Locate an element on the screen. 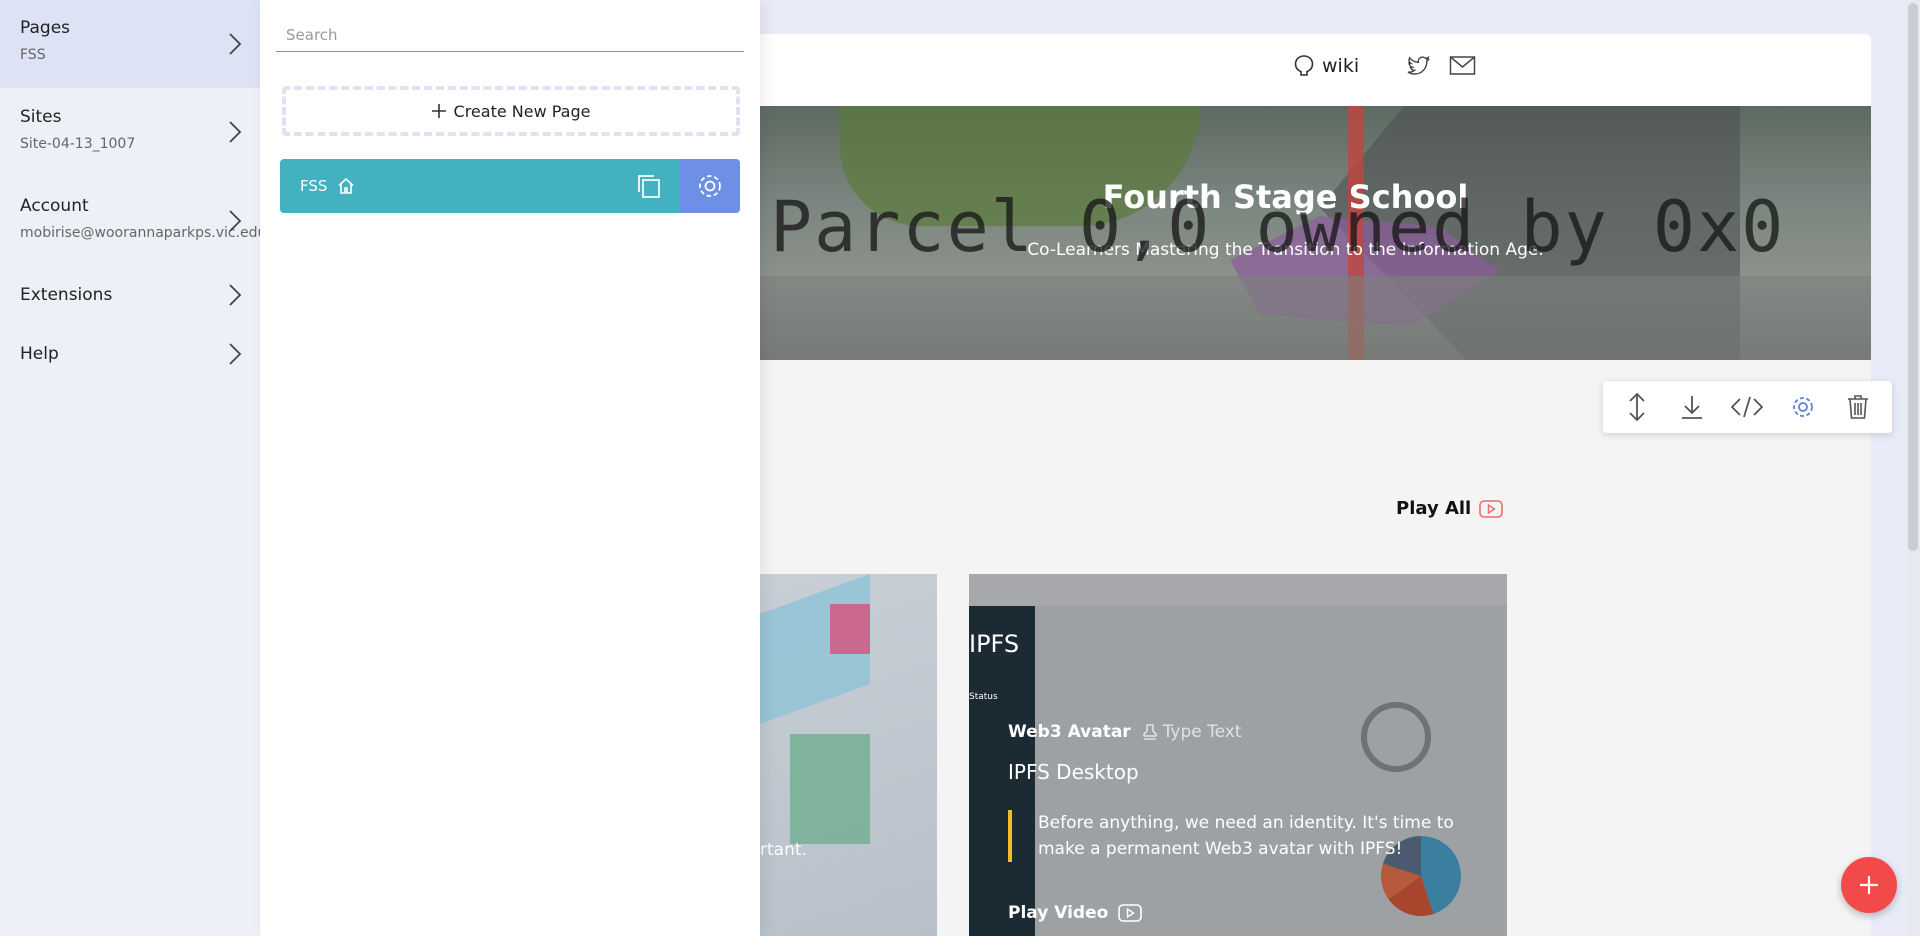  screenshot-browser-bar is located at coordinates (1238, 590).